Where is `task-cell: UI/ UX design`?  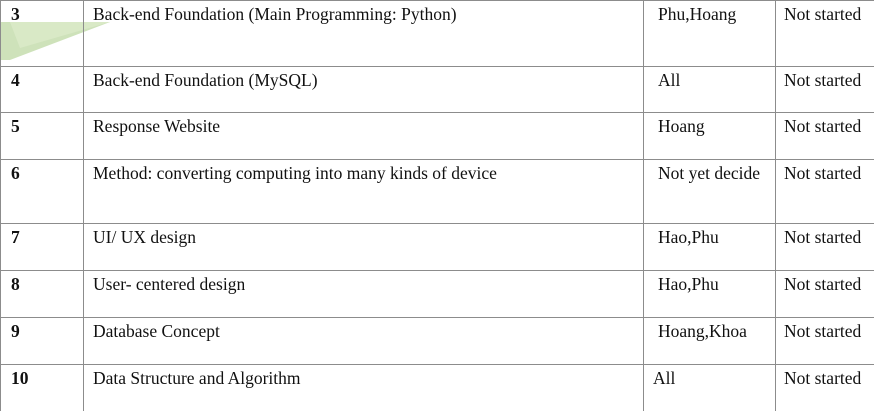
task-cell: UI/ UX design is located at coordinates (363, 247).